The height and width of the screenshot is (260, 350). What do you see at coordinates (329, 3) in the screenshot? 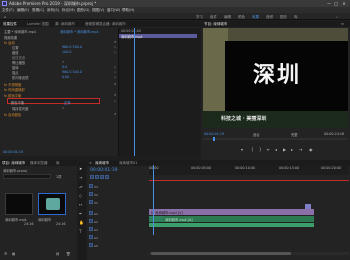
I see `minimize-button: —` at bounding box center [329, 3].